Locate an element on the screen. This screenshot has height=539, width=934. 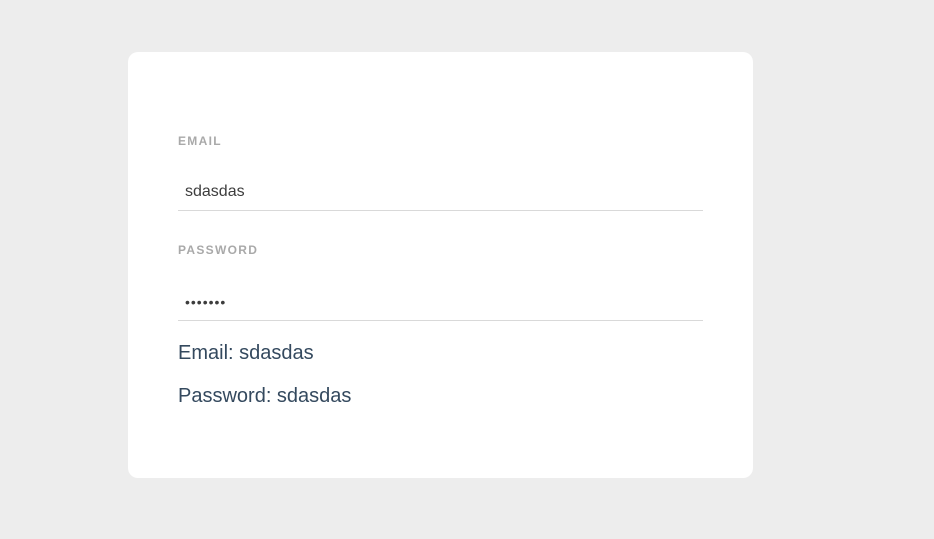
password-output-text: Password: sdasdas is located at coordinates (265, 396).